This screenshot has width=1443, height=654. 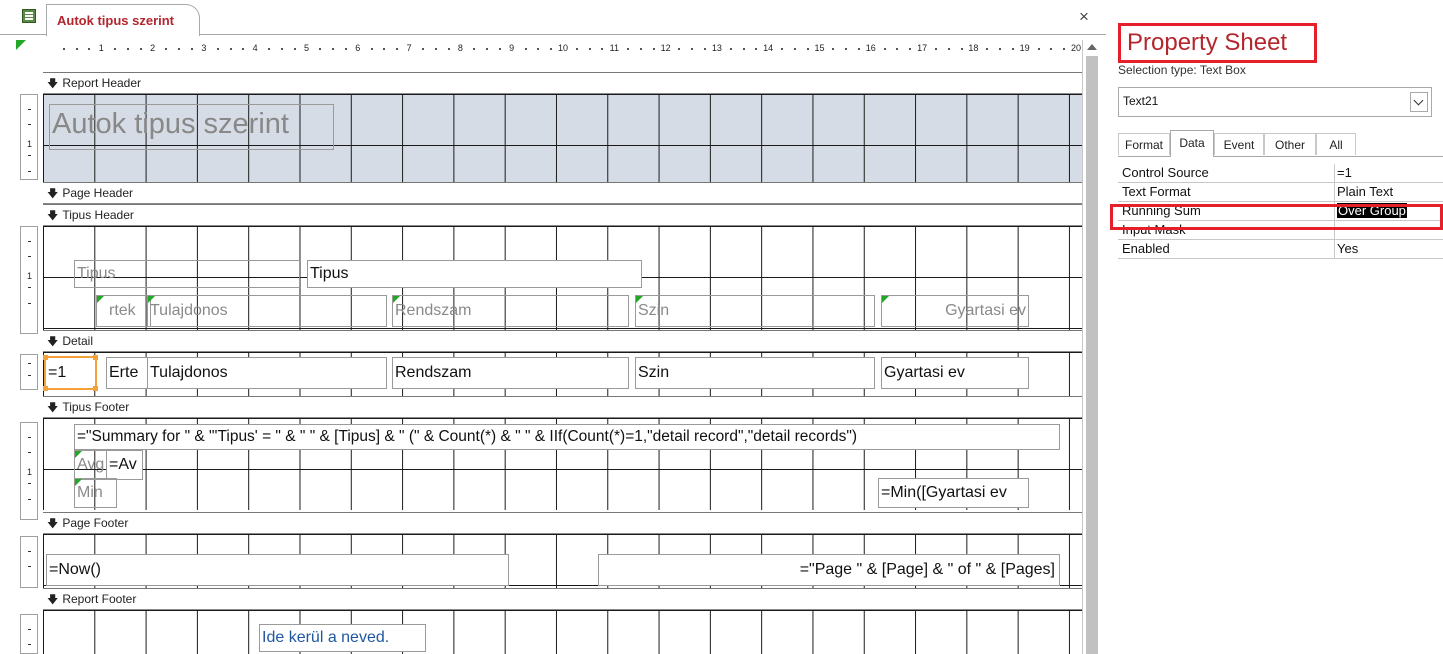 What do you see at coordinates (102, 83) in the screenshot?
I see `section-label: Report Header` at bounding box center [102, 83].